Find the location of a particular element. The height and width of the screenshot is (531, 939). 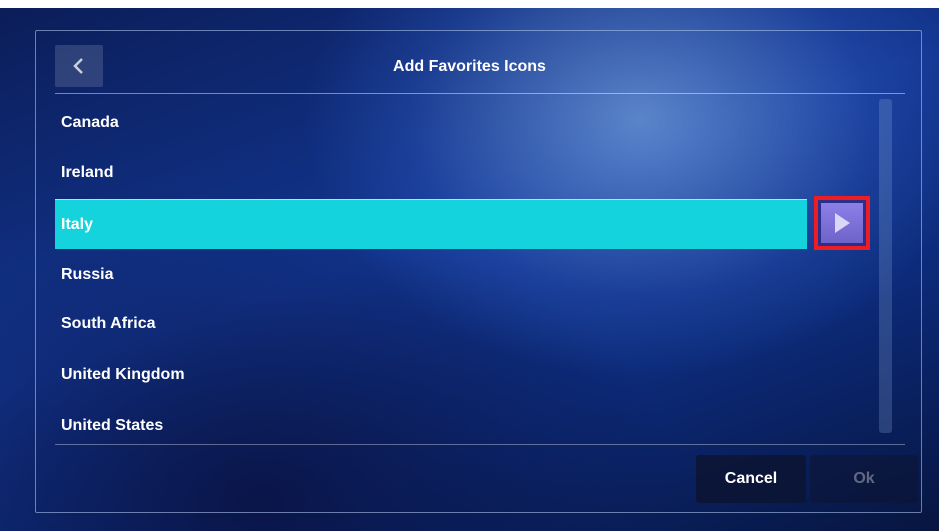

top-frame-bar is located at coordinates (469, 4).